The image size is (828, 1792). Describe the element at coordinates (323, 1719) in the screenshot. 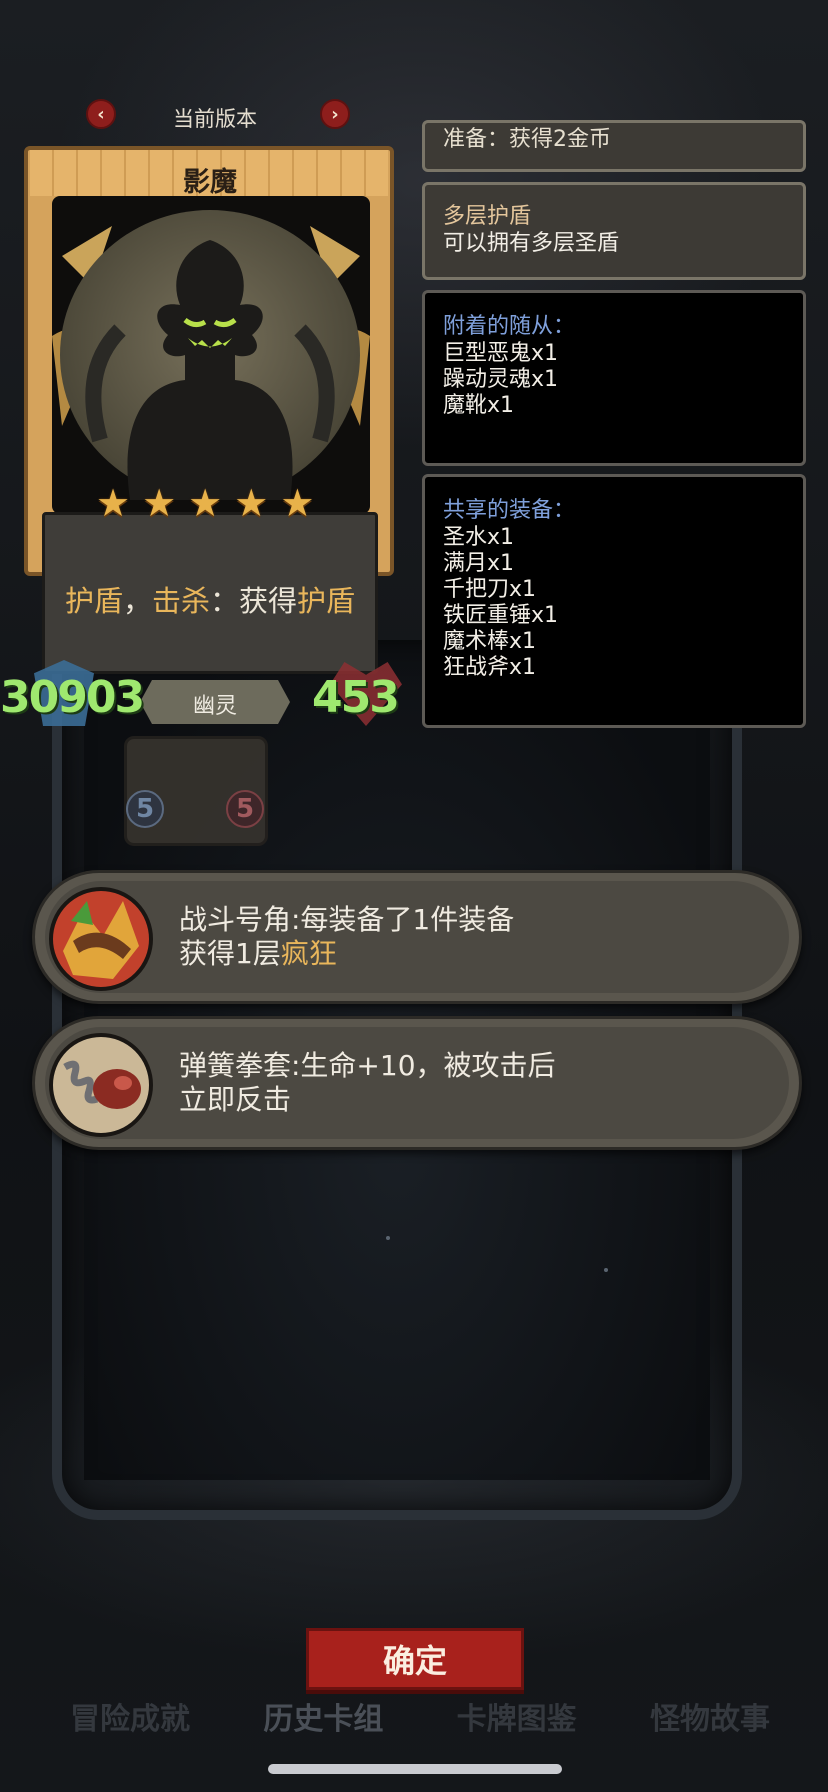

I see `tab-history-decks: 历史卡组` at that location.